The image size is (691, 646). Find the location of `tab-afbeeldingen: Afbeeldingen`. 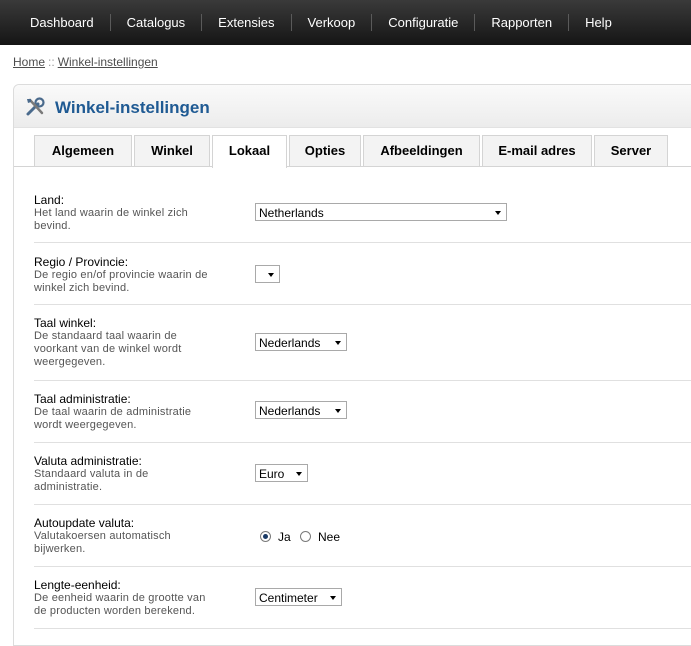

tab-afbeeldingen: Afbeeldingen is located at coordinates (421, 150).